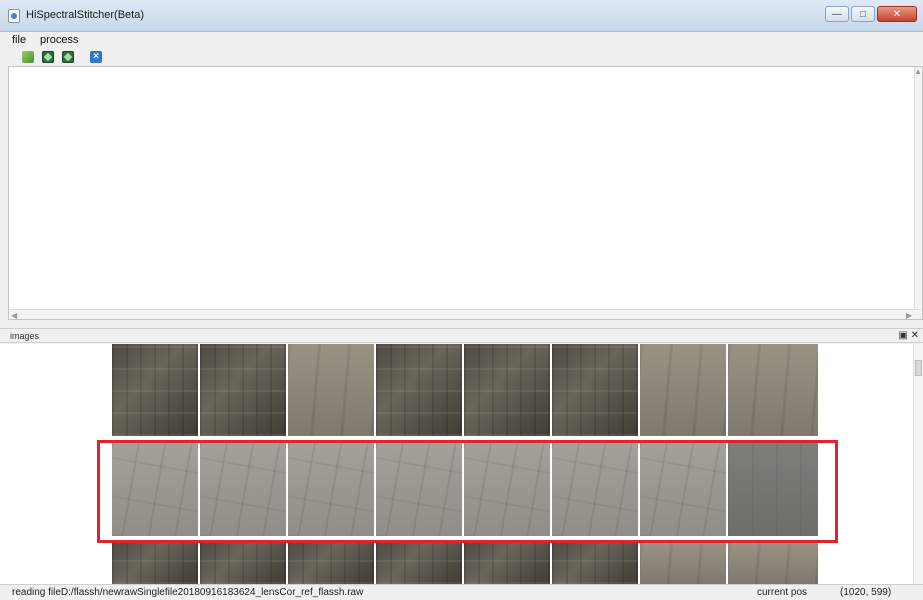 The width and height of the screenshot is (923, 600). I want to click on images-panel-header: images ▣ ✕, so click(461, 335).